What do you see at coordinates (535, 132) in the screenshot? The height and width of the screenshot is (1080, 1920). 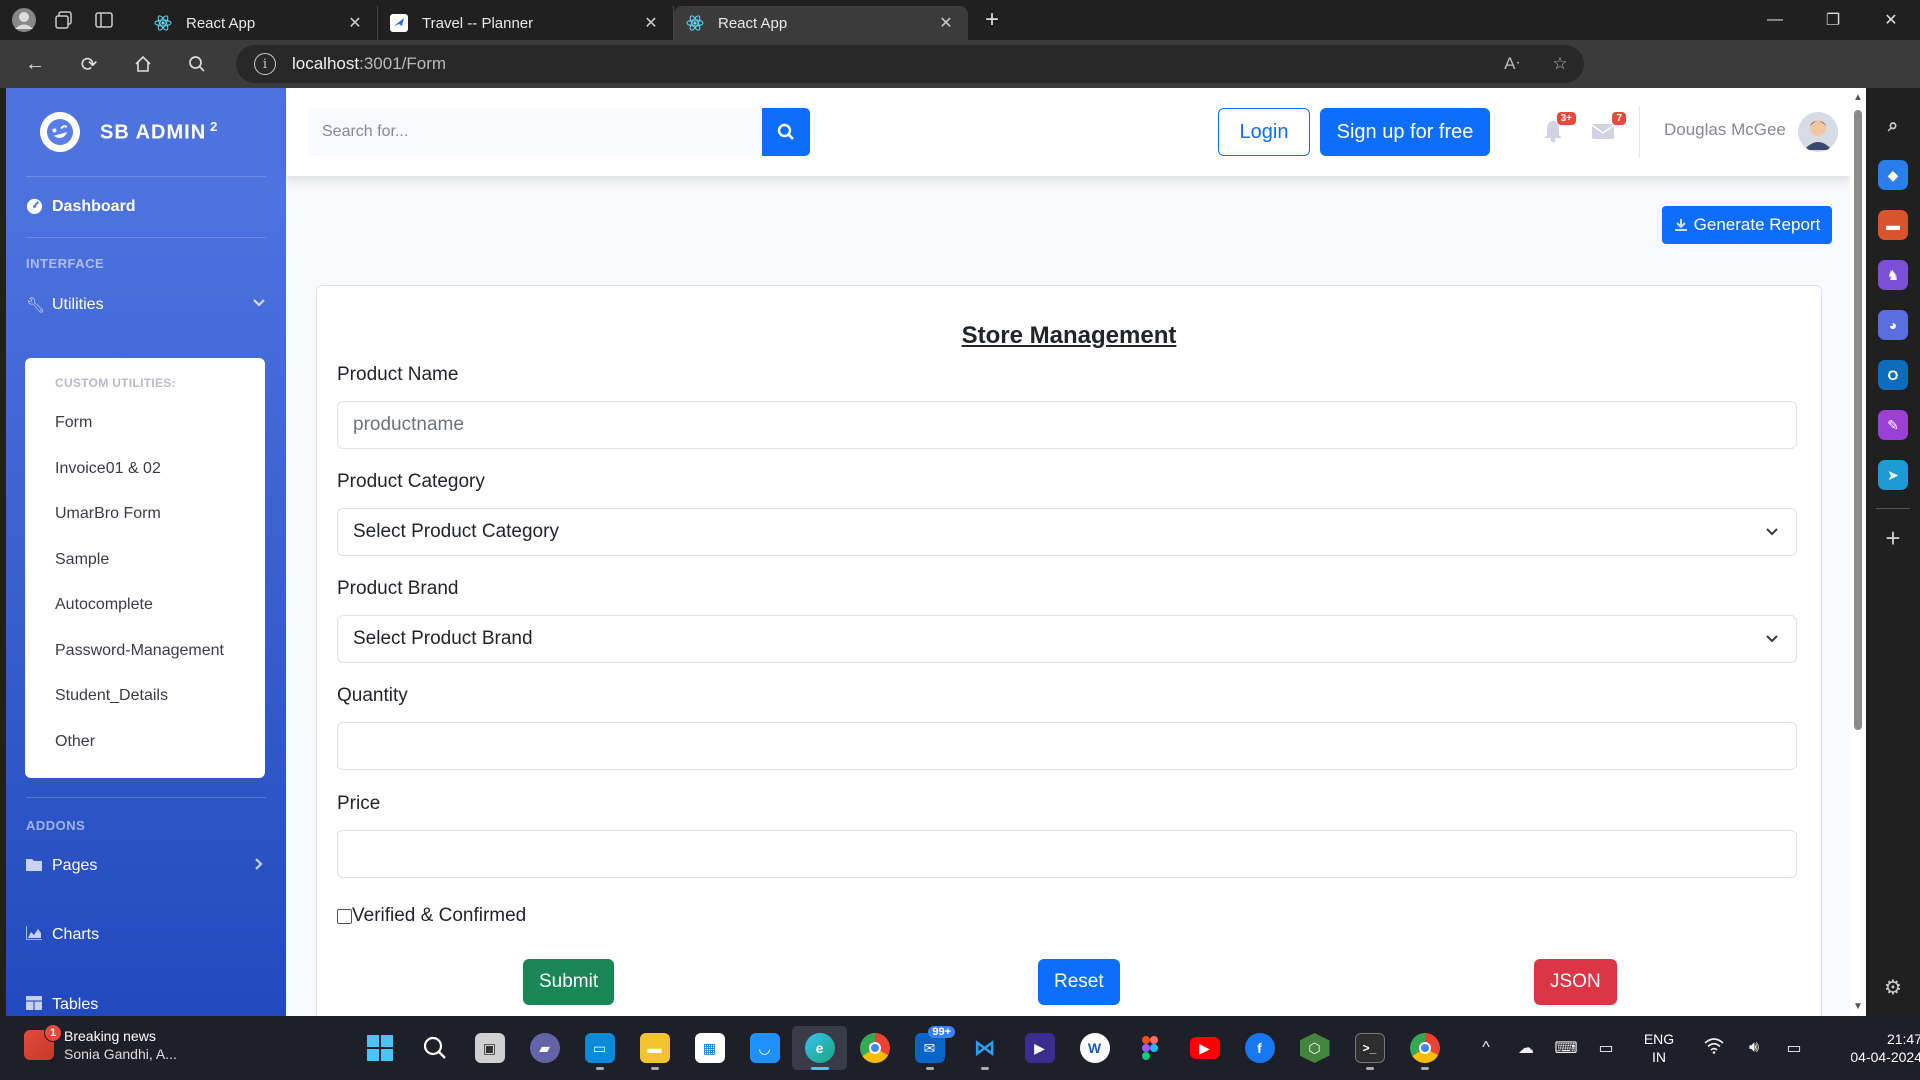 I see `search-input` at bounding box center [535, 132].